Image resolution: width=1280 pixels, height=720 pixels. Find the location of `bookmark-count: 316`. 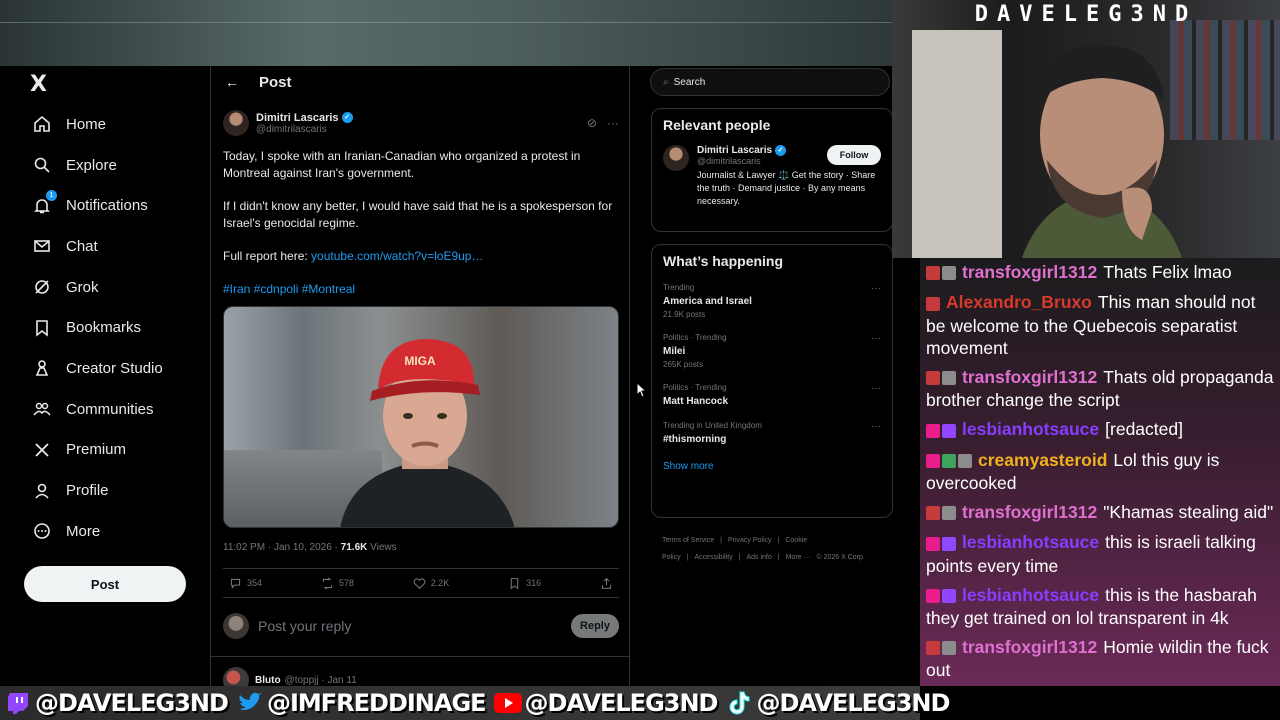

bookmark-count: 316 is located at coordinates (534, 583).